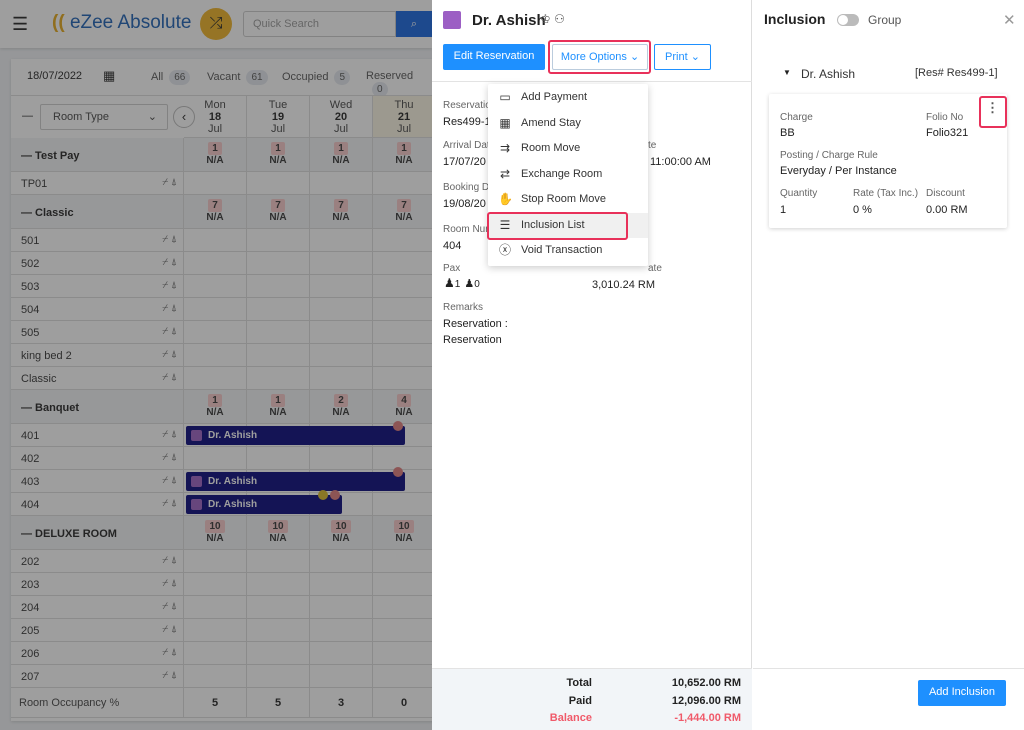  I want to click on rate-label: Rate (Tax Inc.), so click(886, 193).